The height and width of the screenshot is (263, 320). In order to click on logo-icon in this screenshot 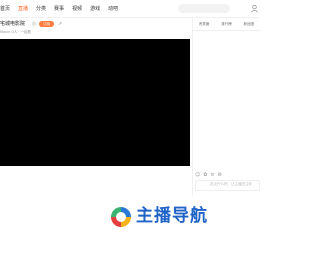, I will do `click(121, 217)`.